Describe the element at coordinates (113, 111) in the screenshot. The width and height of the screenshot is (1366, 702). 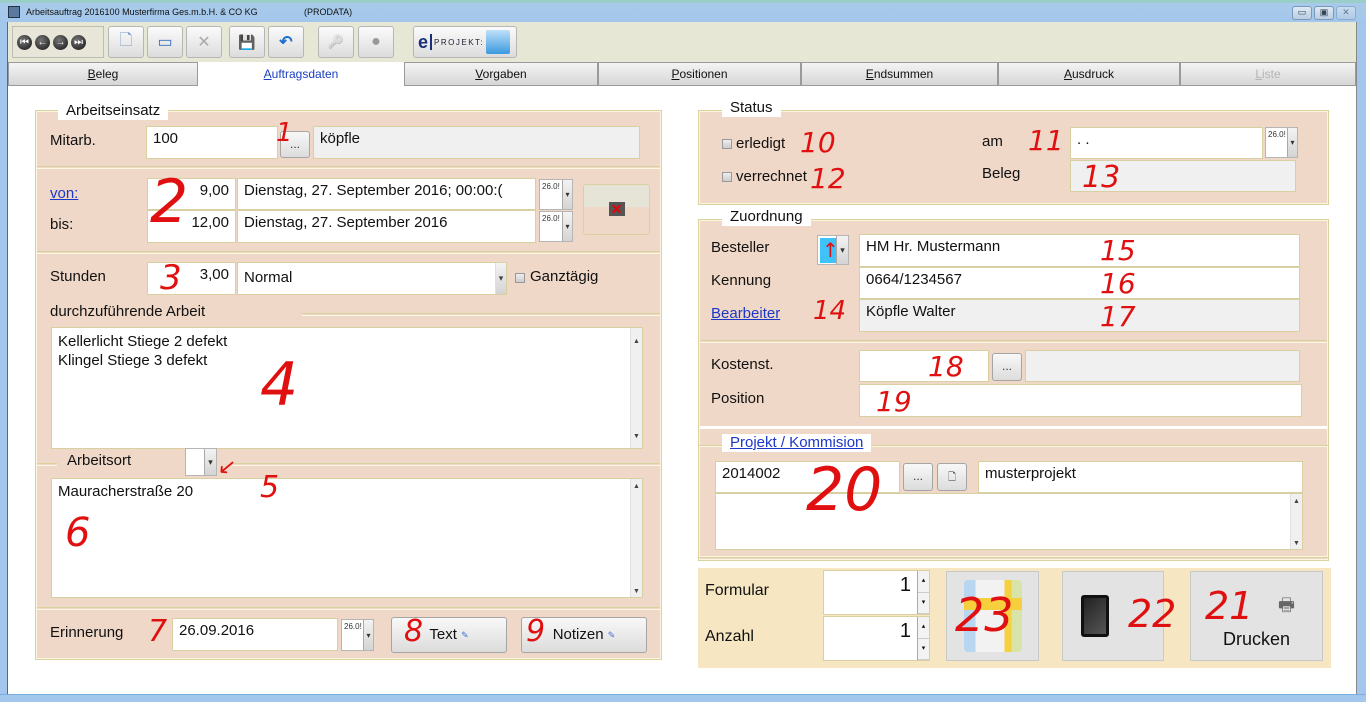
I see `arbeitseinsatz-legend: Arbeitseinsatz` at that location.